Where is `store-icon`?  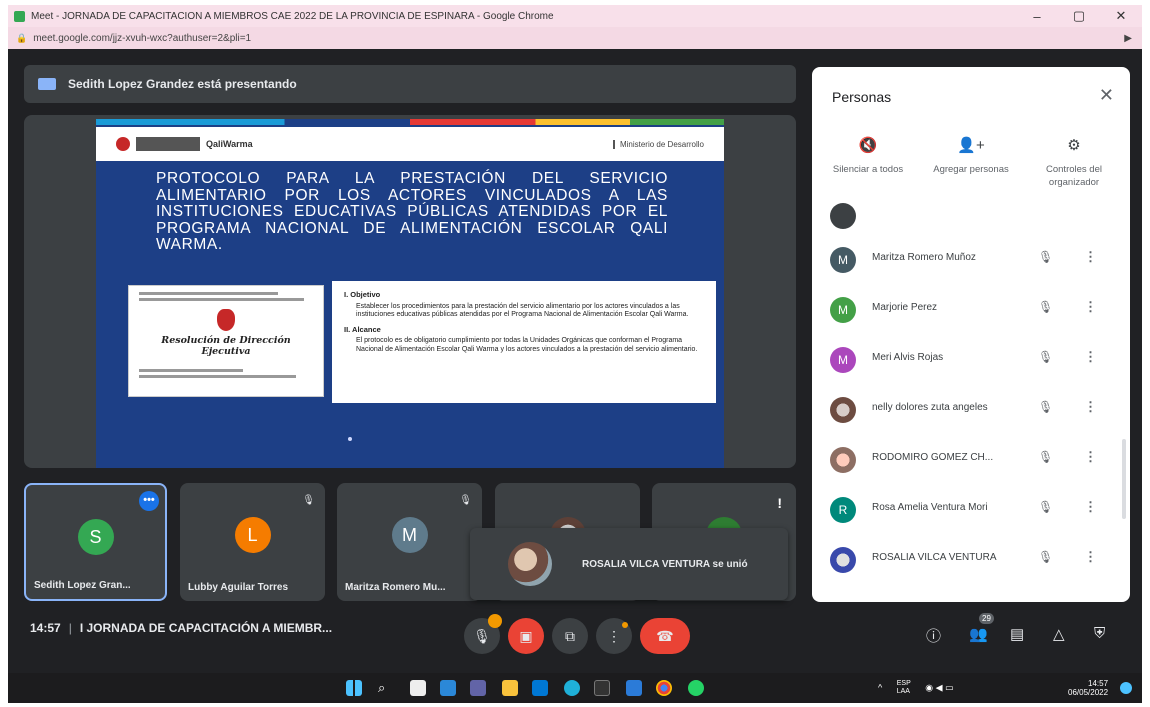
store-icon is located at coordinates (634, 688).